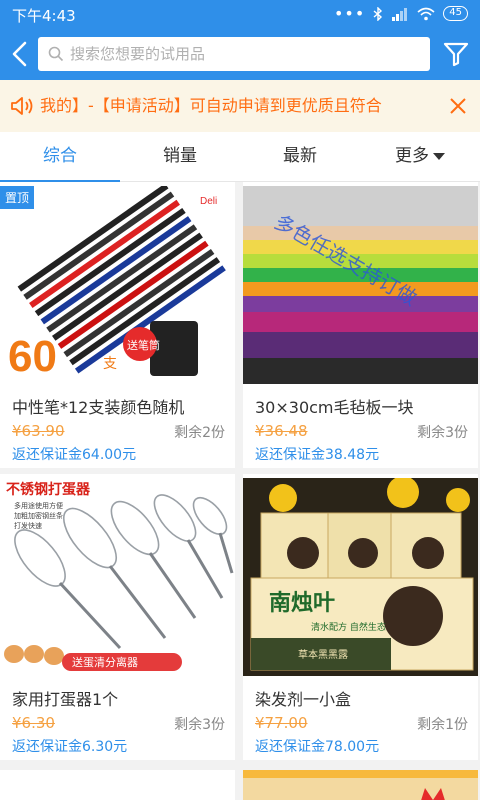 The image size is (480, 800). Describe the element at coordinates (281, 431) in the screenshot. I see `product-price: ¥36.48` at that location.